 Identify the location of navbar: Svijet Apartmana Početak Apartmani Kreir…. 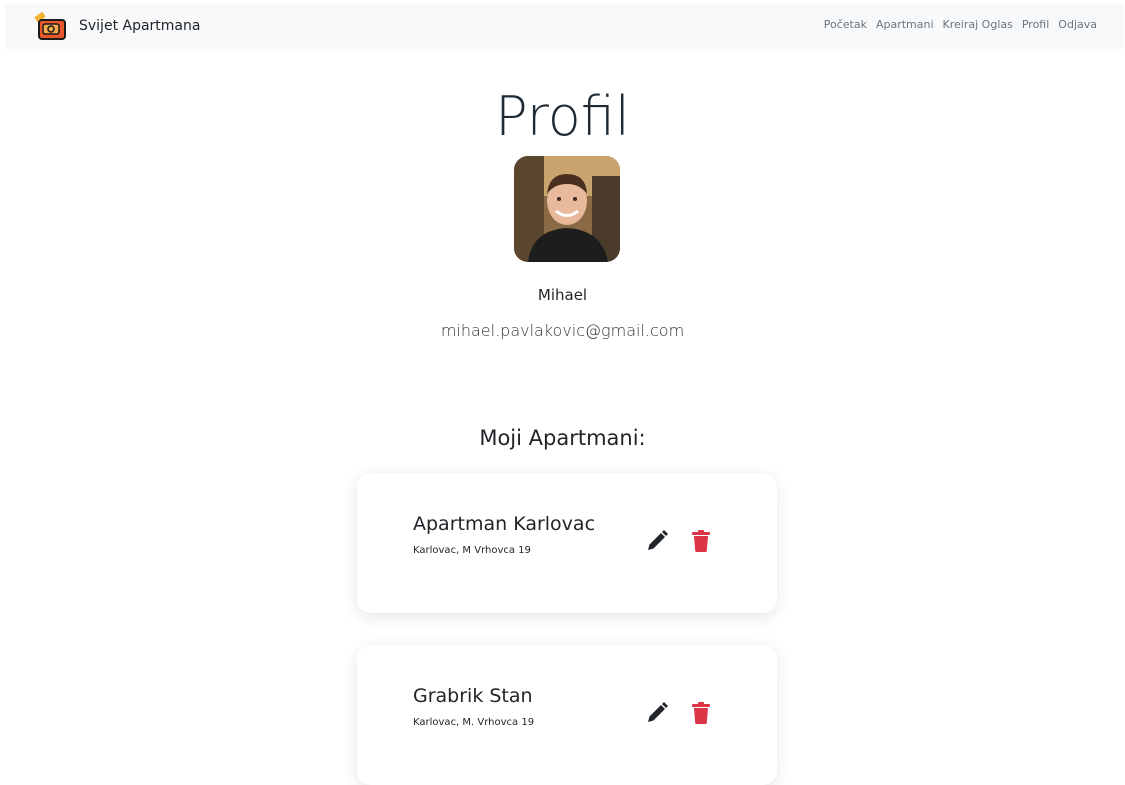
(564, 26).